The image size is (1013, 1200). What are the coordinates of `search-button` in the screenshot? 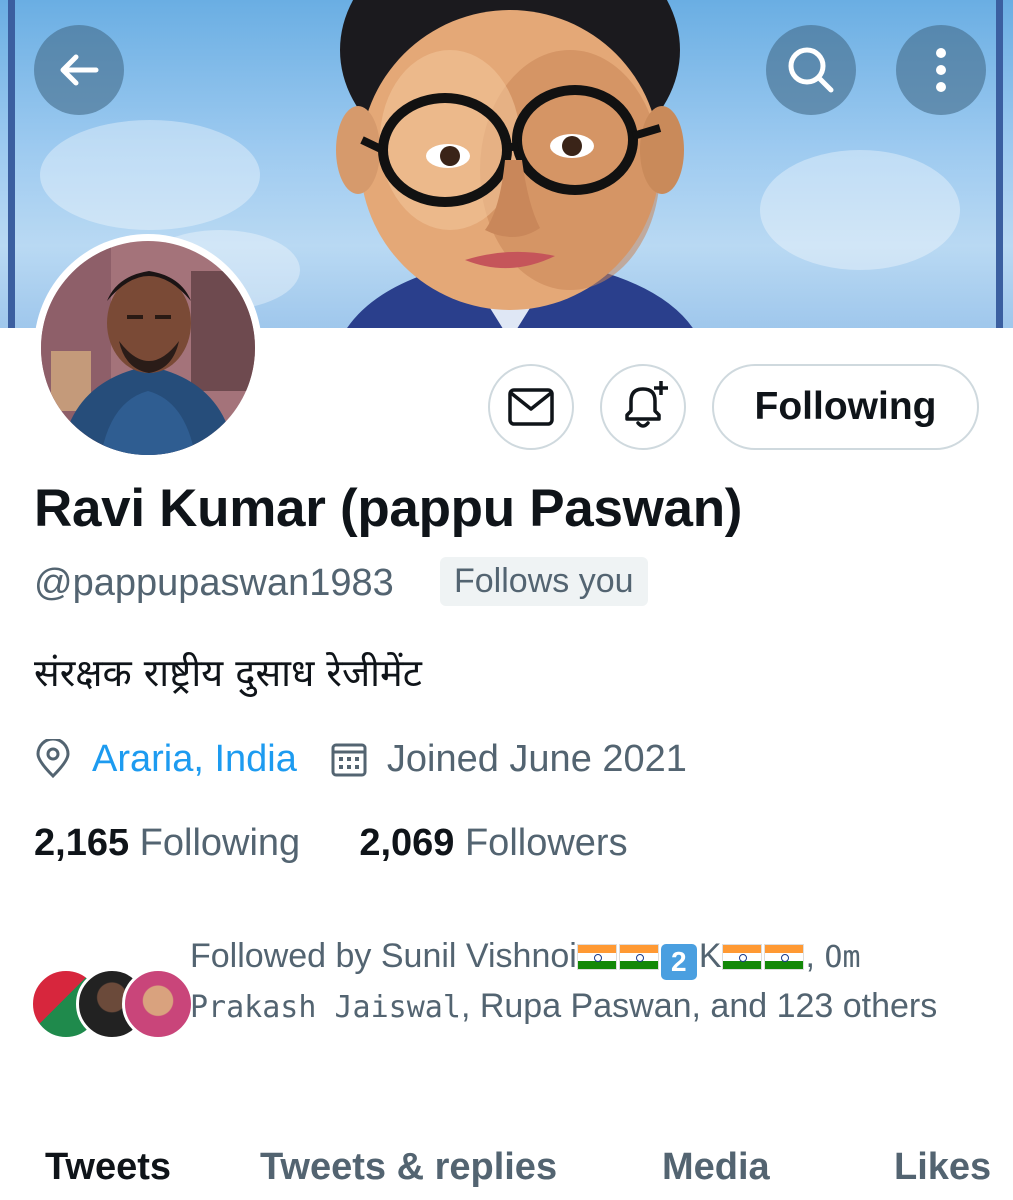 It's located at (811, 70).